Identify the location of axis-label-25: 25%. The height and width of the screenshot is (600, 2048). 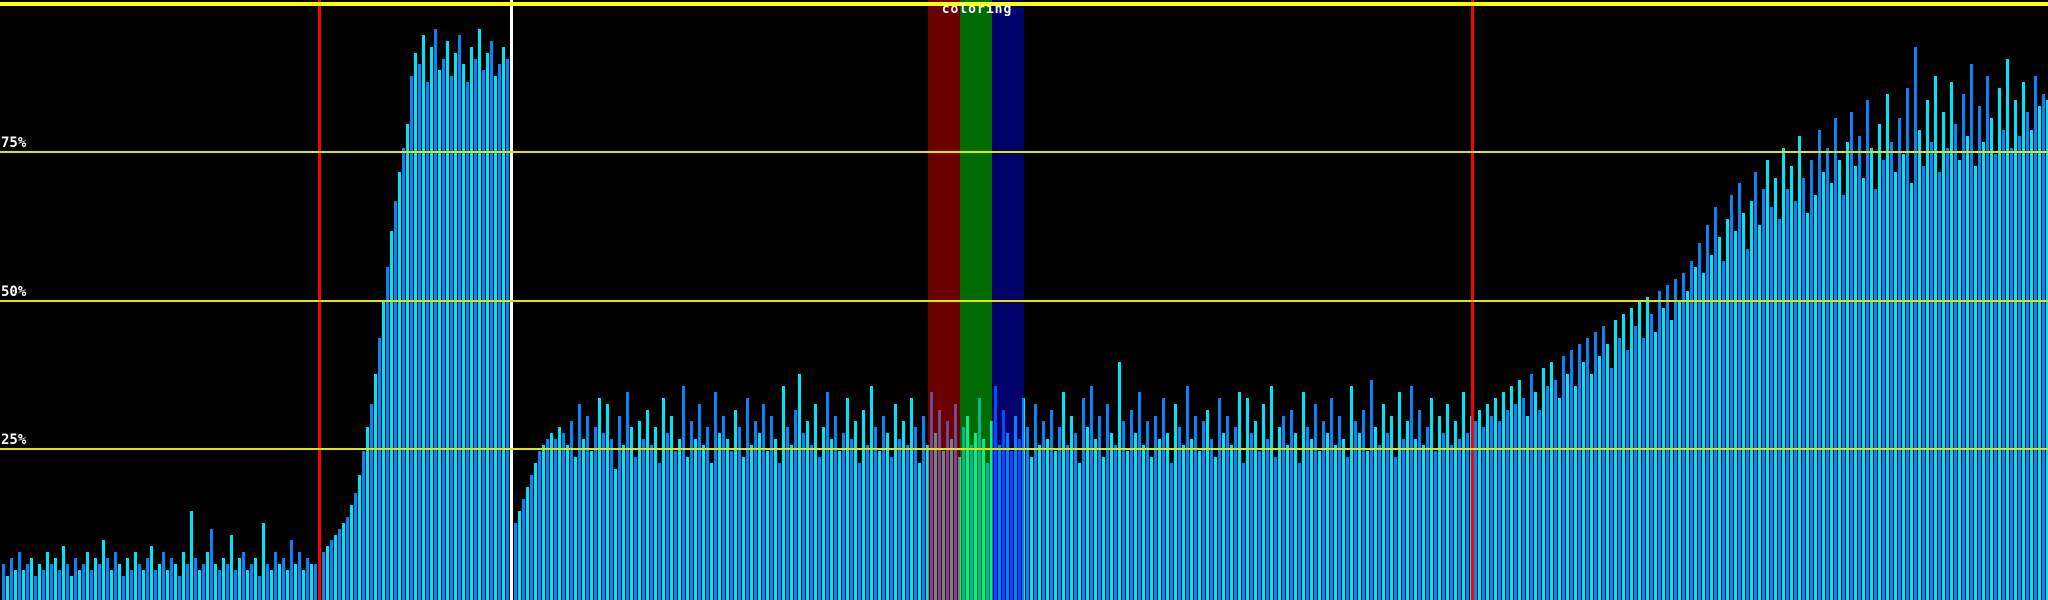
(14, 440).